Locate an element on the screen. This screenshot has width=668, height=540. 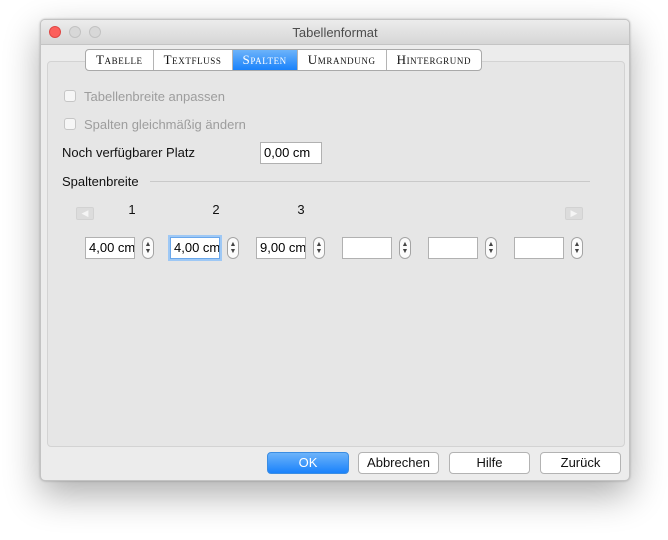
arrow-right-icon: ▶ is located at coordinates (574, 213).